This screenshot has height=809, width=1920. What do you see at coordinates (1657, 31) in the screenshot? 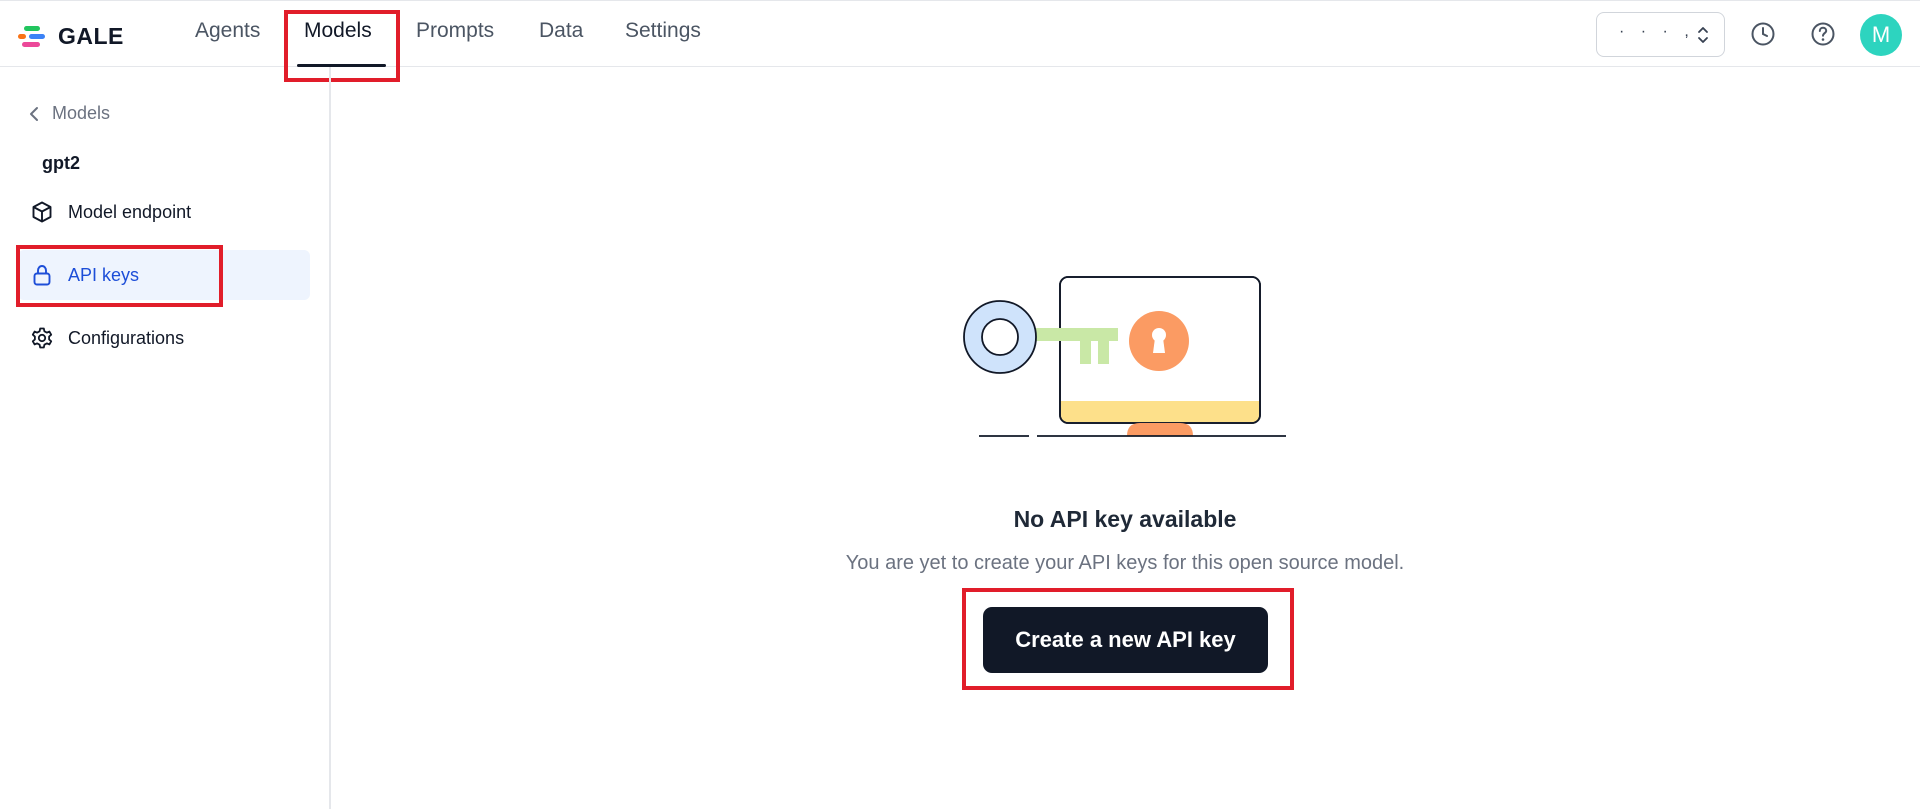
I see `workspace-selector-value: · · · ,` at bounding box center [1657, 31].